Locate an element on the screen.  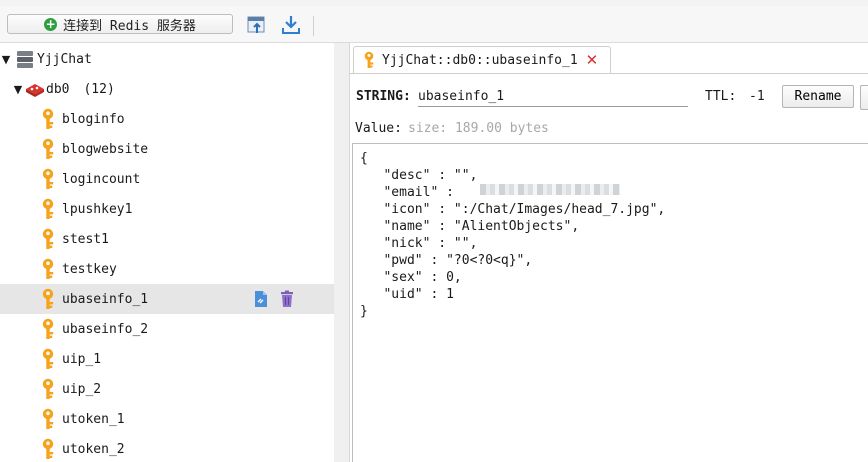
ttl-value: -1 is located at coordinates (757, 96).